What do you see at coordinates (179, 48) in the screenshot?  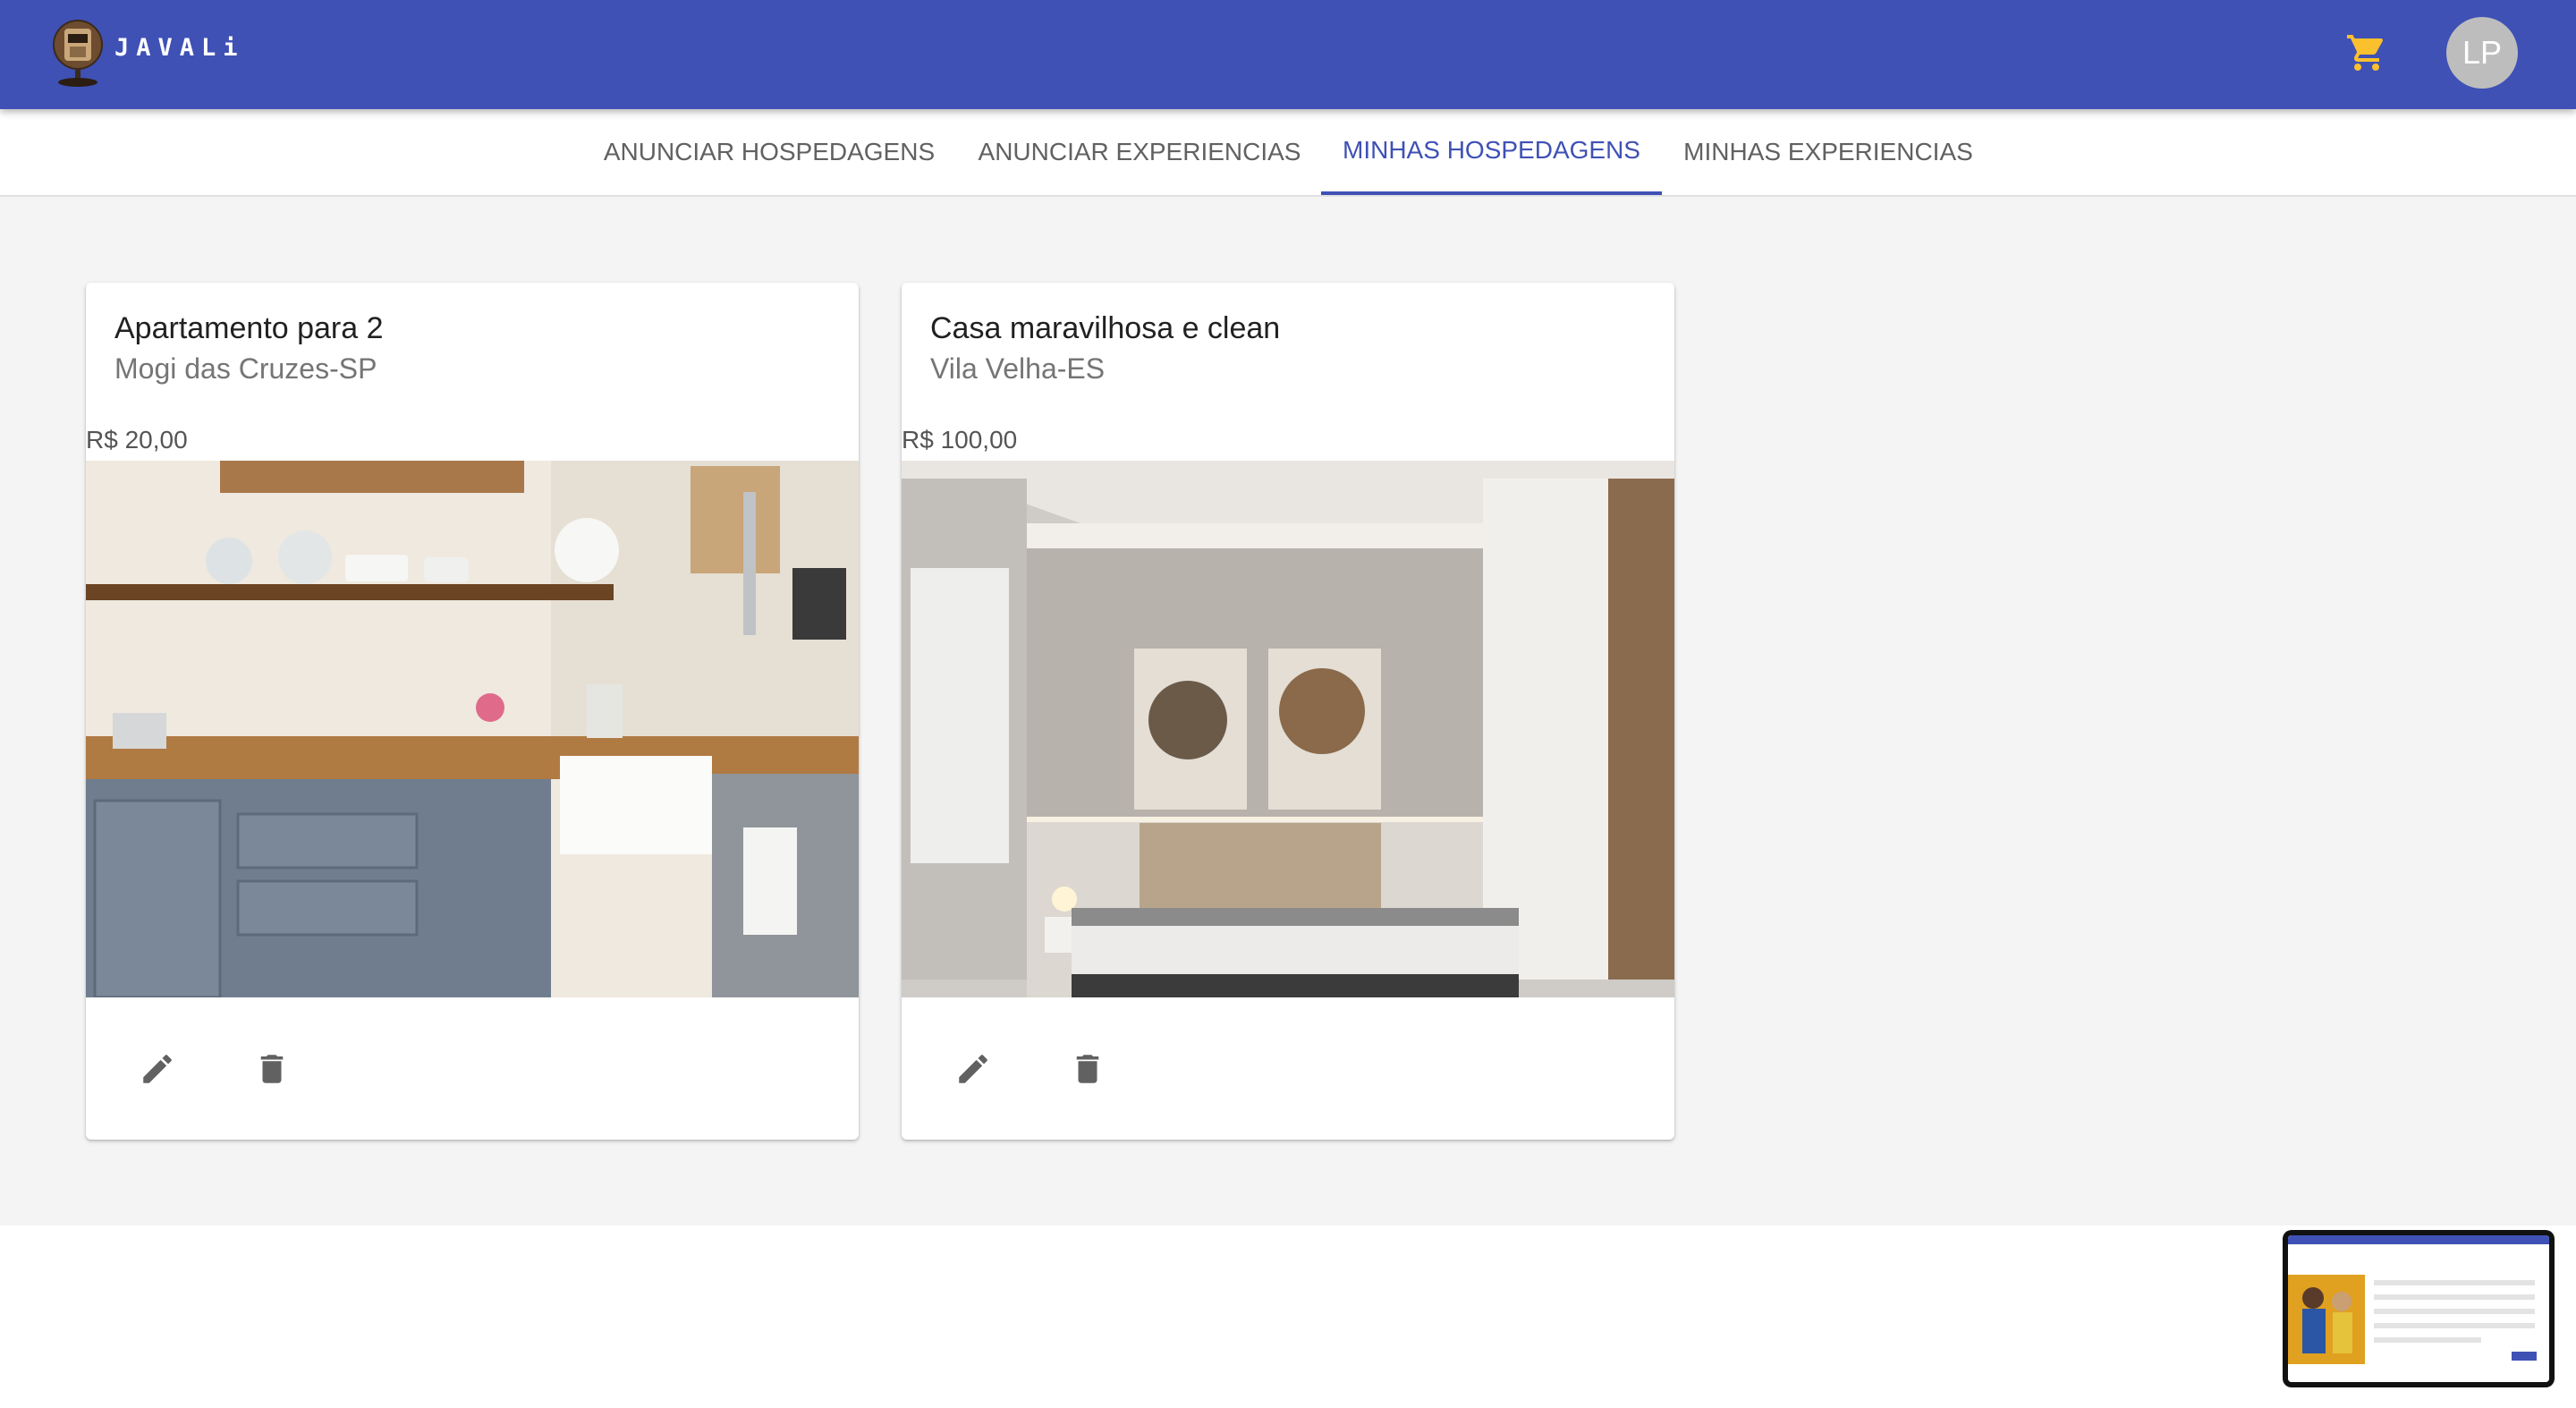 I see `brand-name: JAVALi` at bounding box center [179, 48].